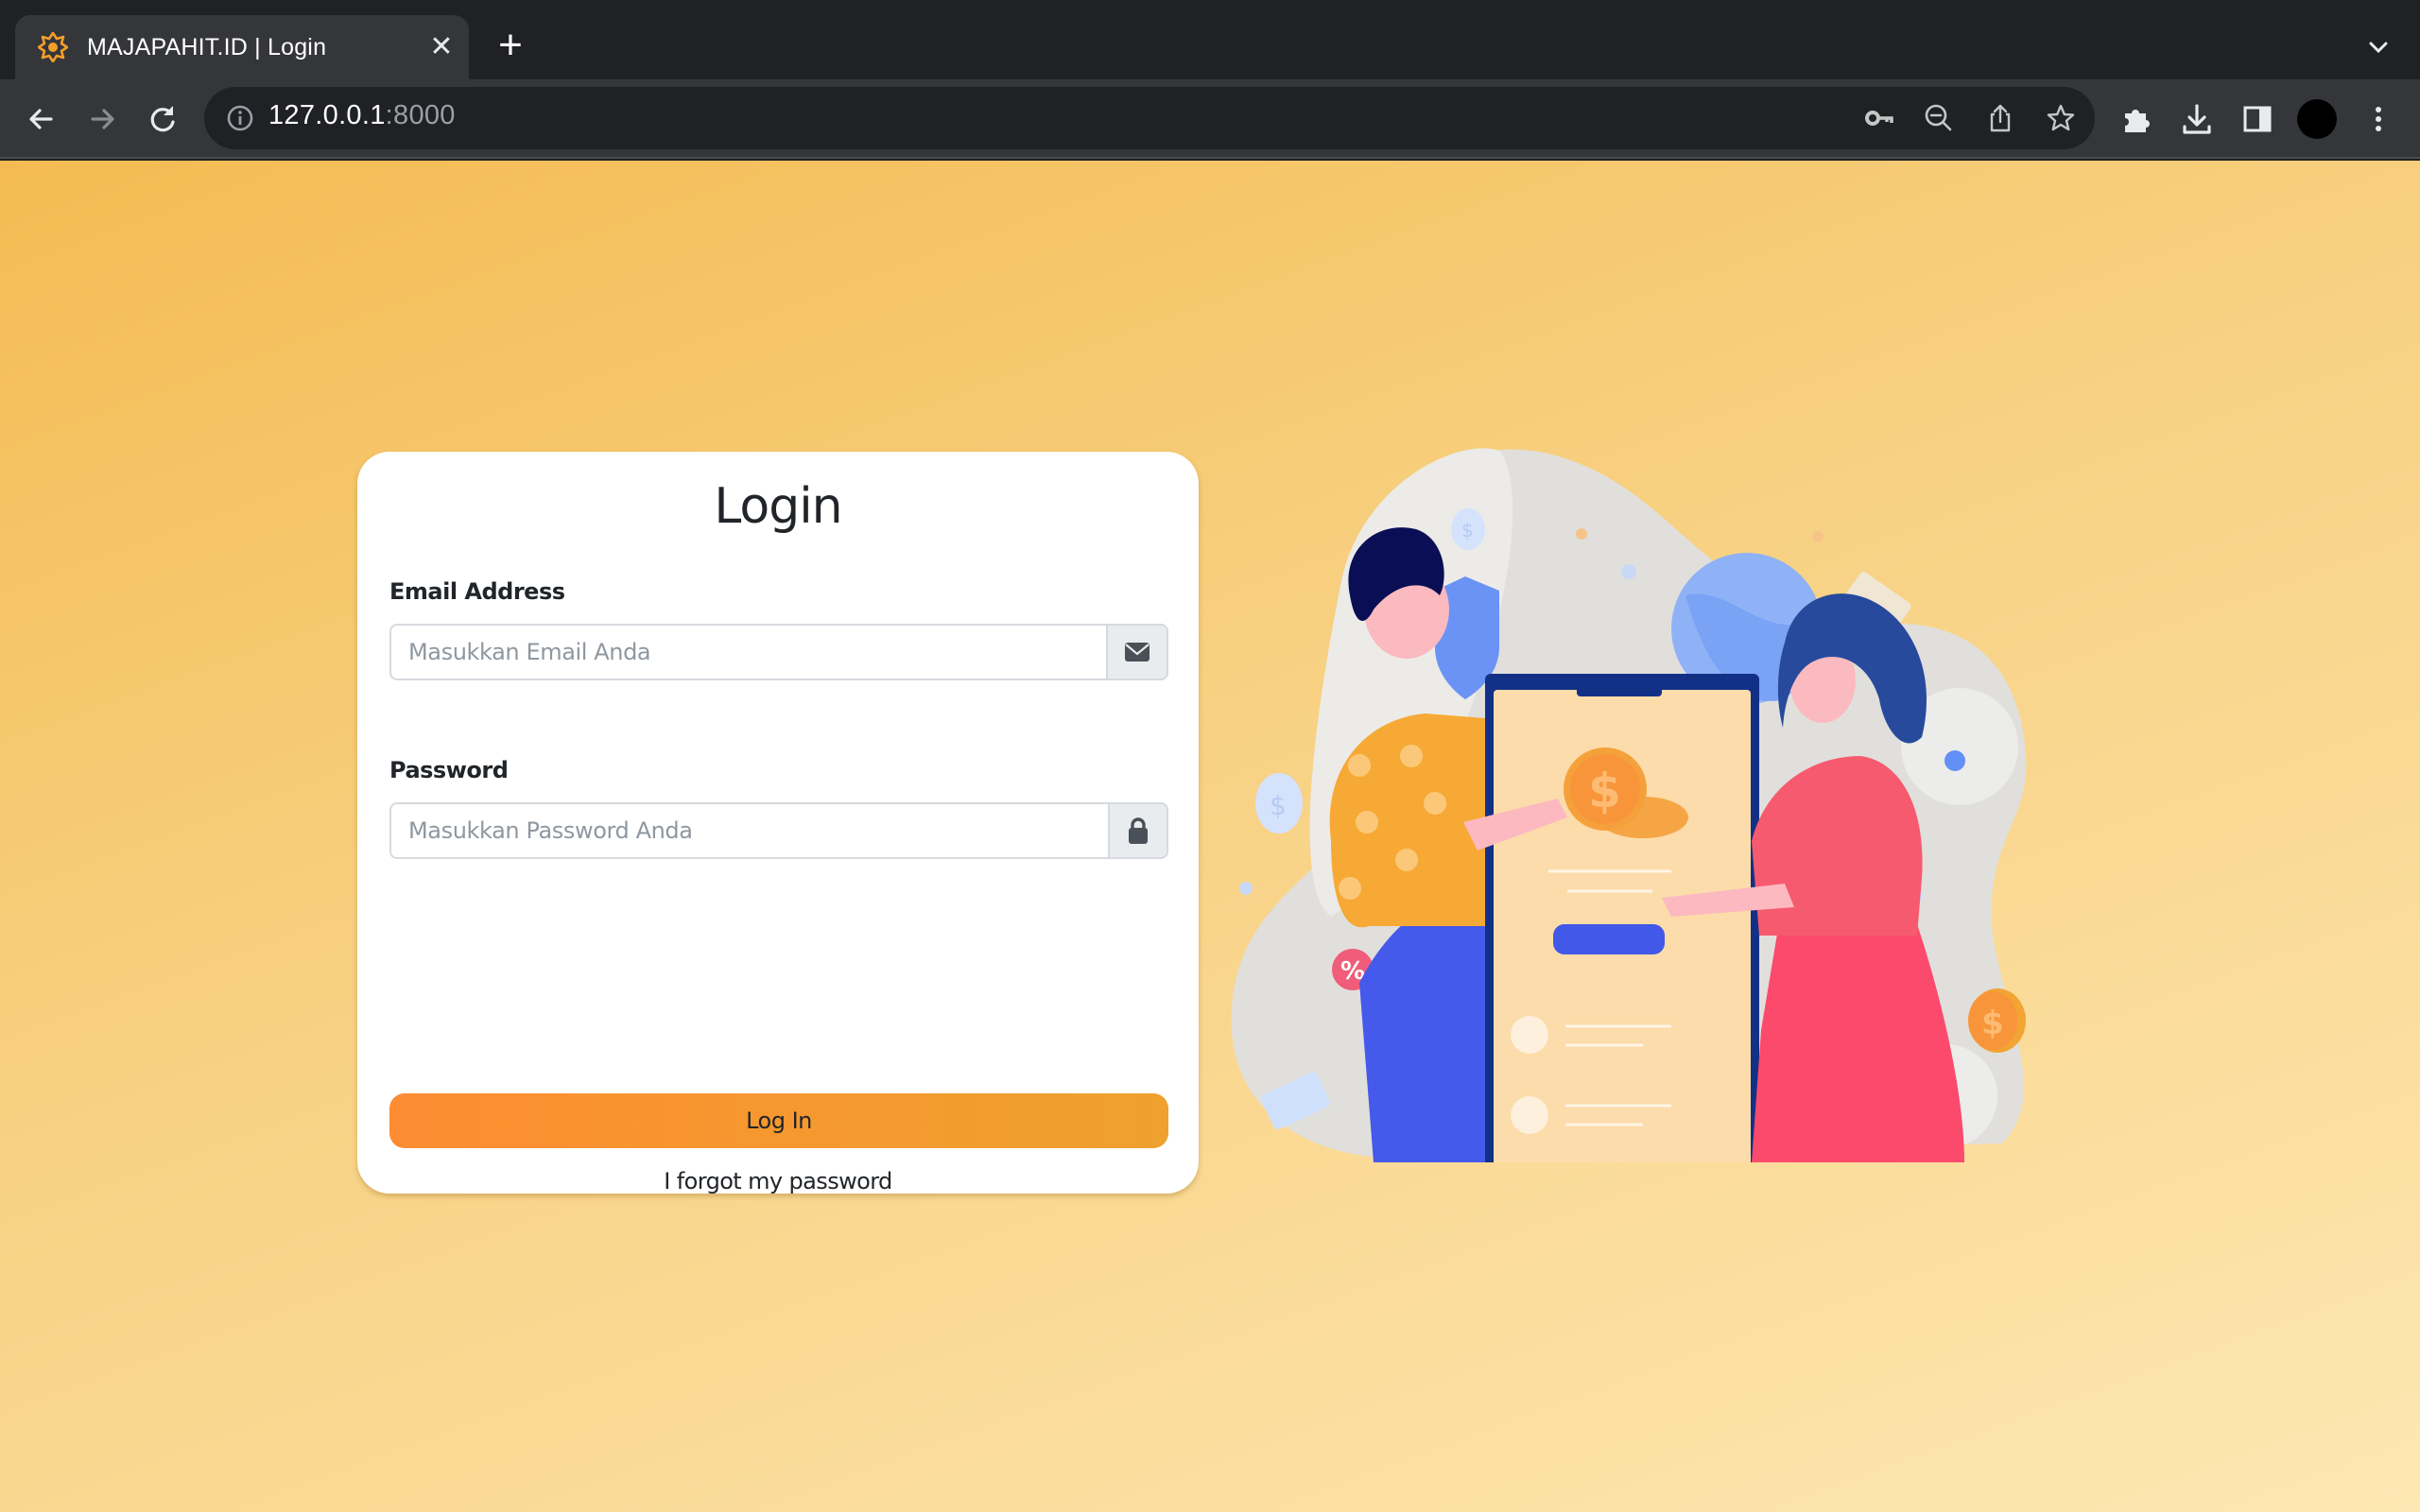 The width and height of the screenshot is (2420, 1512). What do you see at coordinates (449, 770) in the screenshot?
I see `password-label: Password` at bounding box center [449, 770].